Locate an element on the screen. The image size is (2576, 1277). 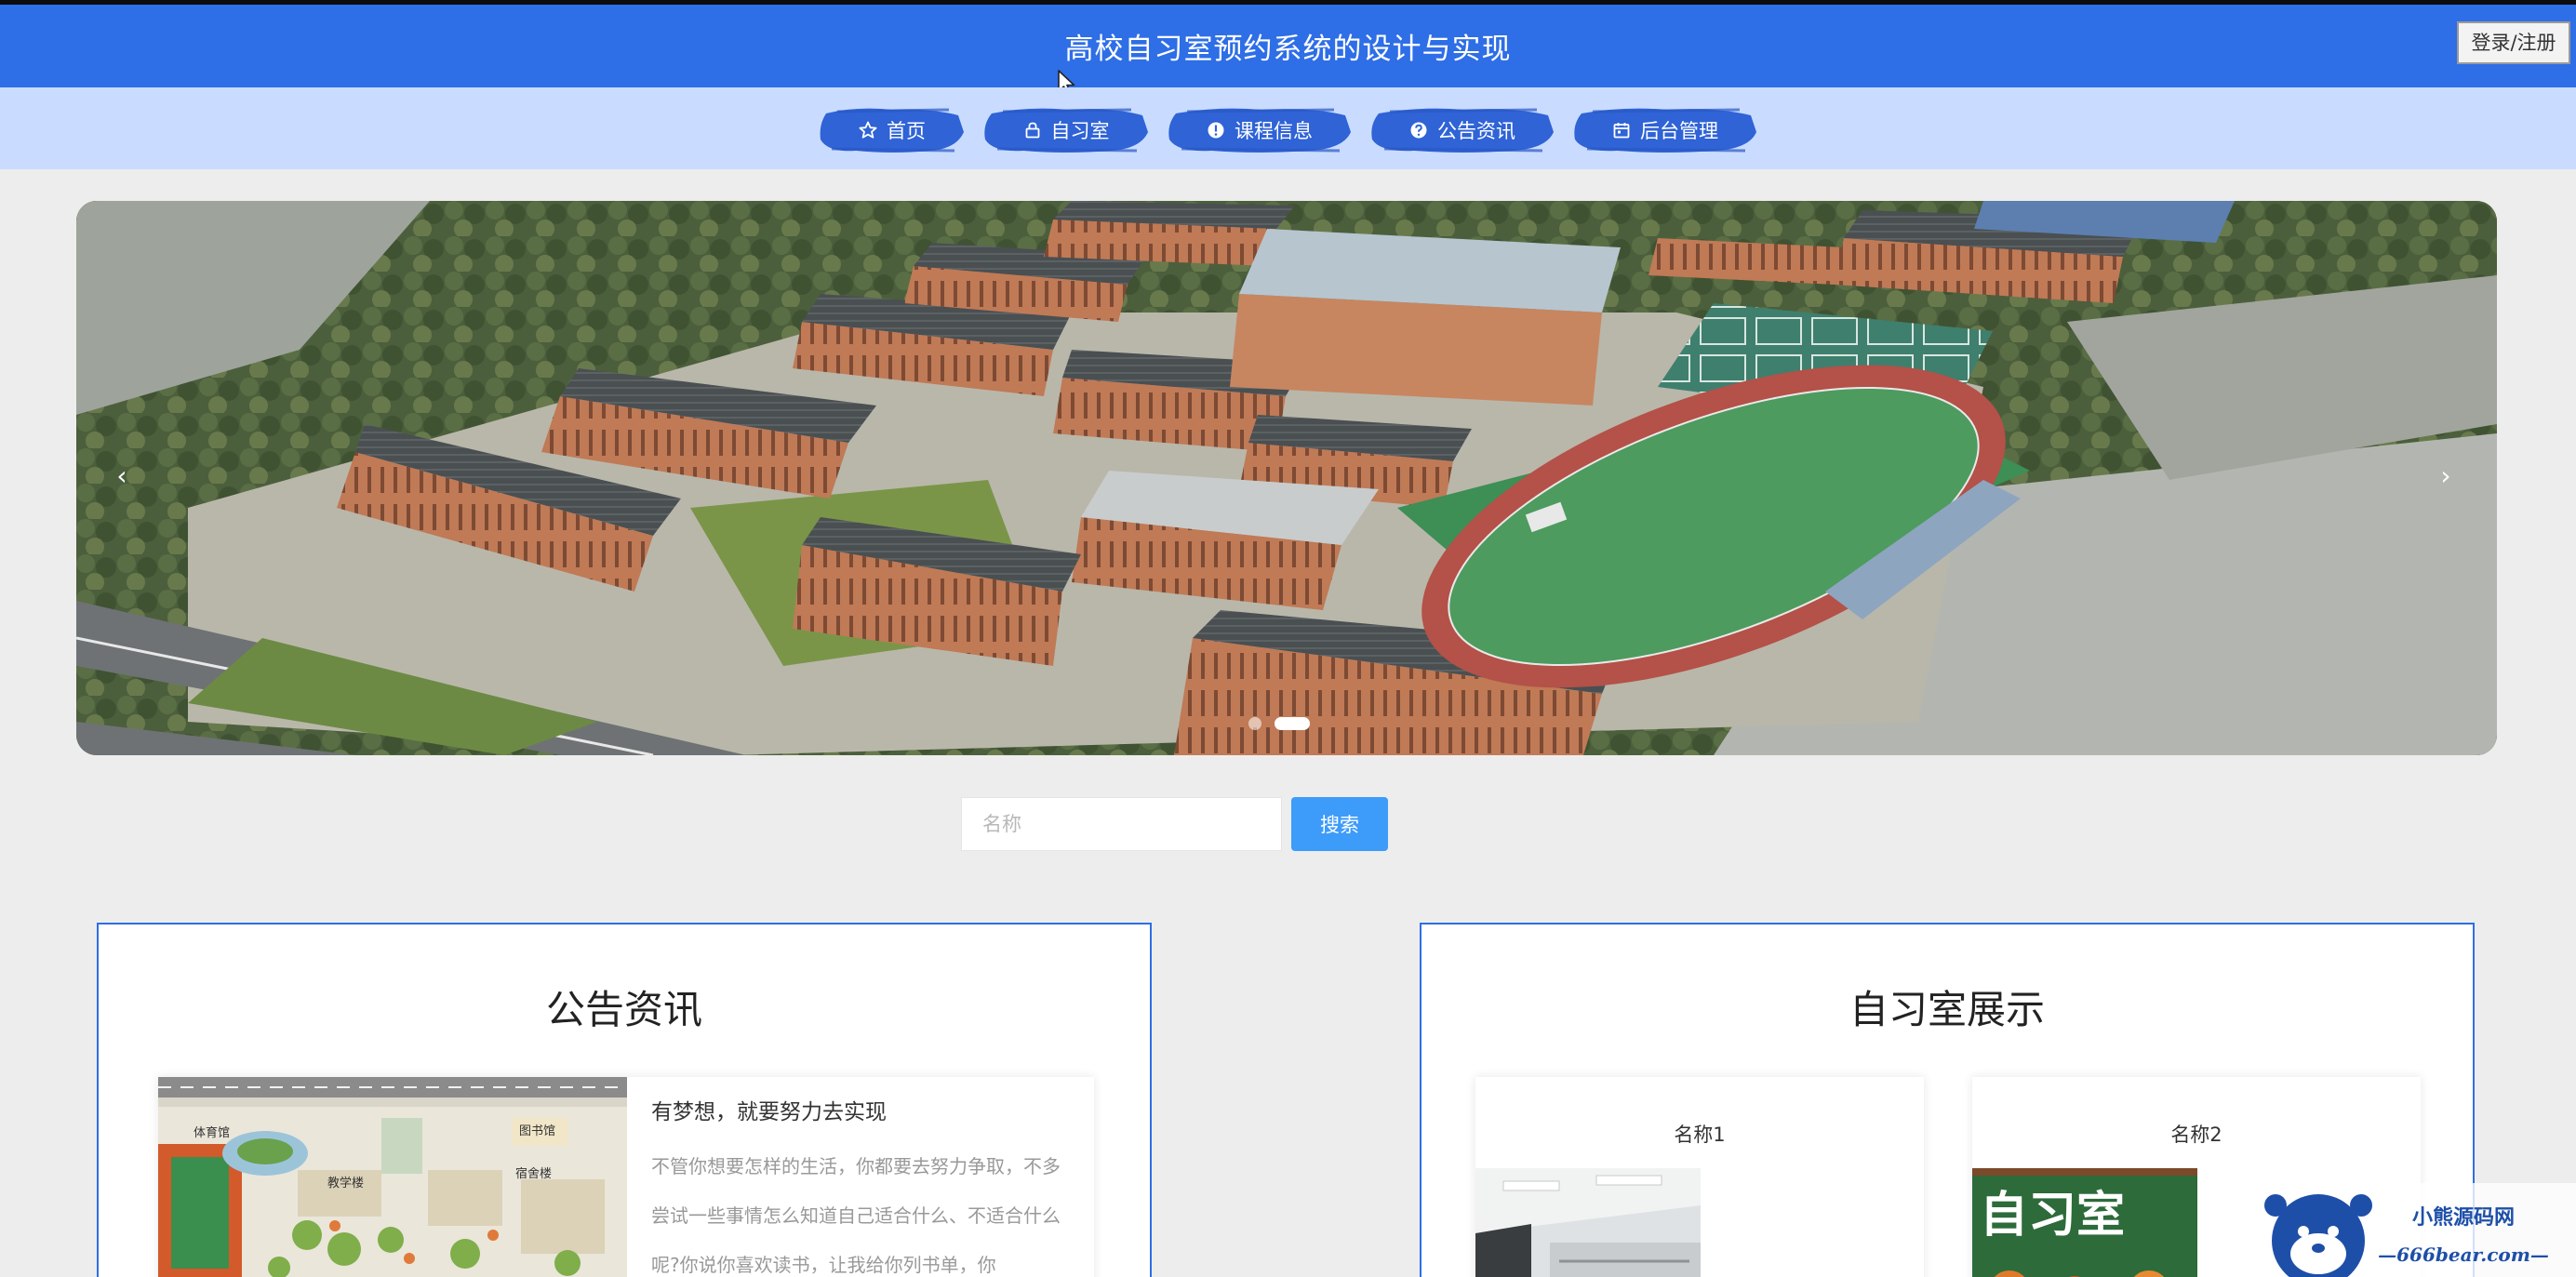
news-item-image: 体育馆 教学楼 宿舍楼 图书馆 is located at coordinates (392, 1177).